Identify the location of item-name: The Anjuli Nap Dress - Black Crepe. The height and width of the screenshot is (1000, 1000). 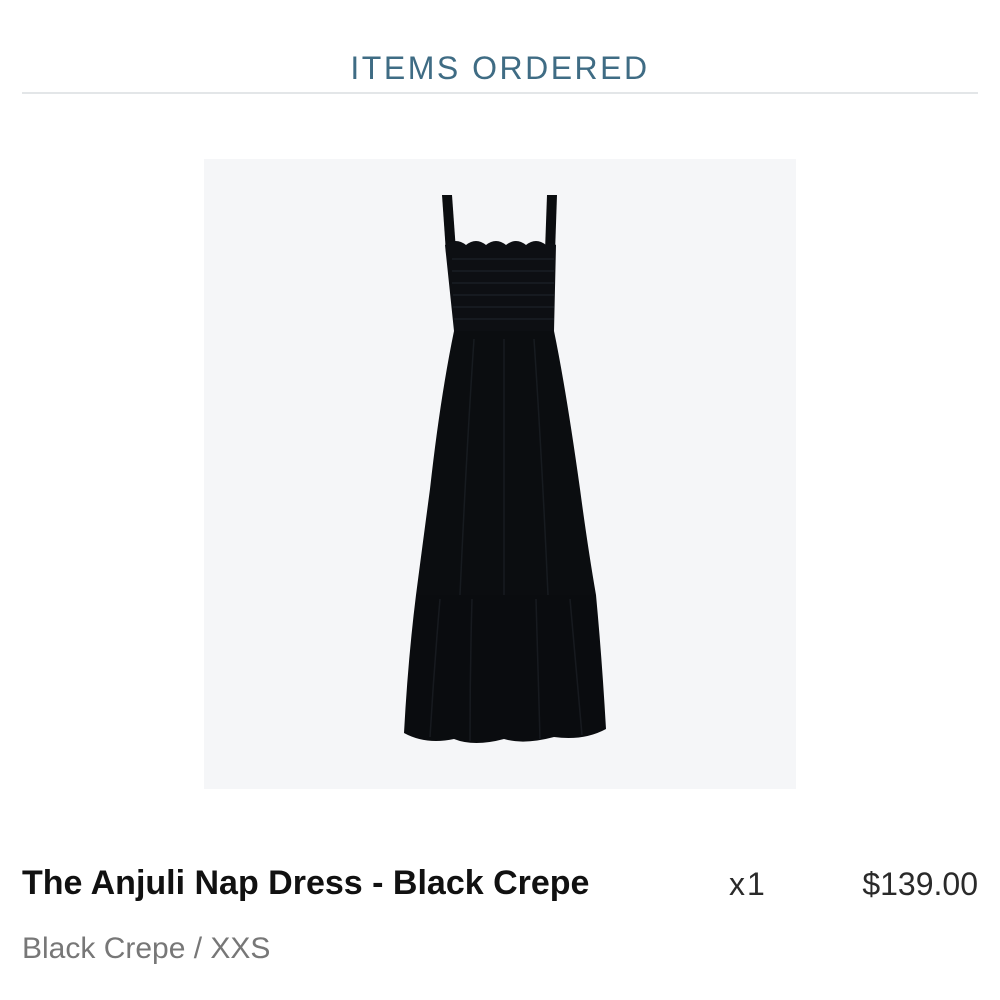
(305, 883).